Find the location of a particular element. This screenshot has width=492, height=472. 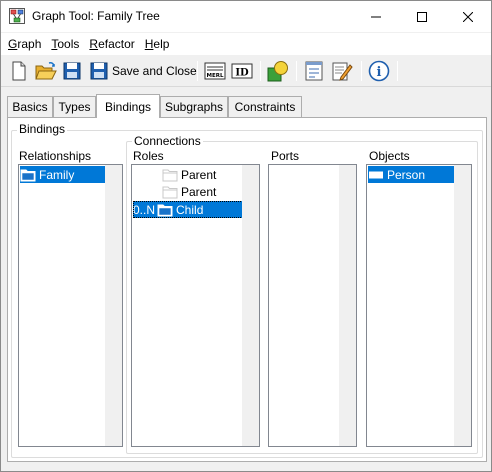

role-multiplicity: 0..N is located at coordinates (144, 209).